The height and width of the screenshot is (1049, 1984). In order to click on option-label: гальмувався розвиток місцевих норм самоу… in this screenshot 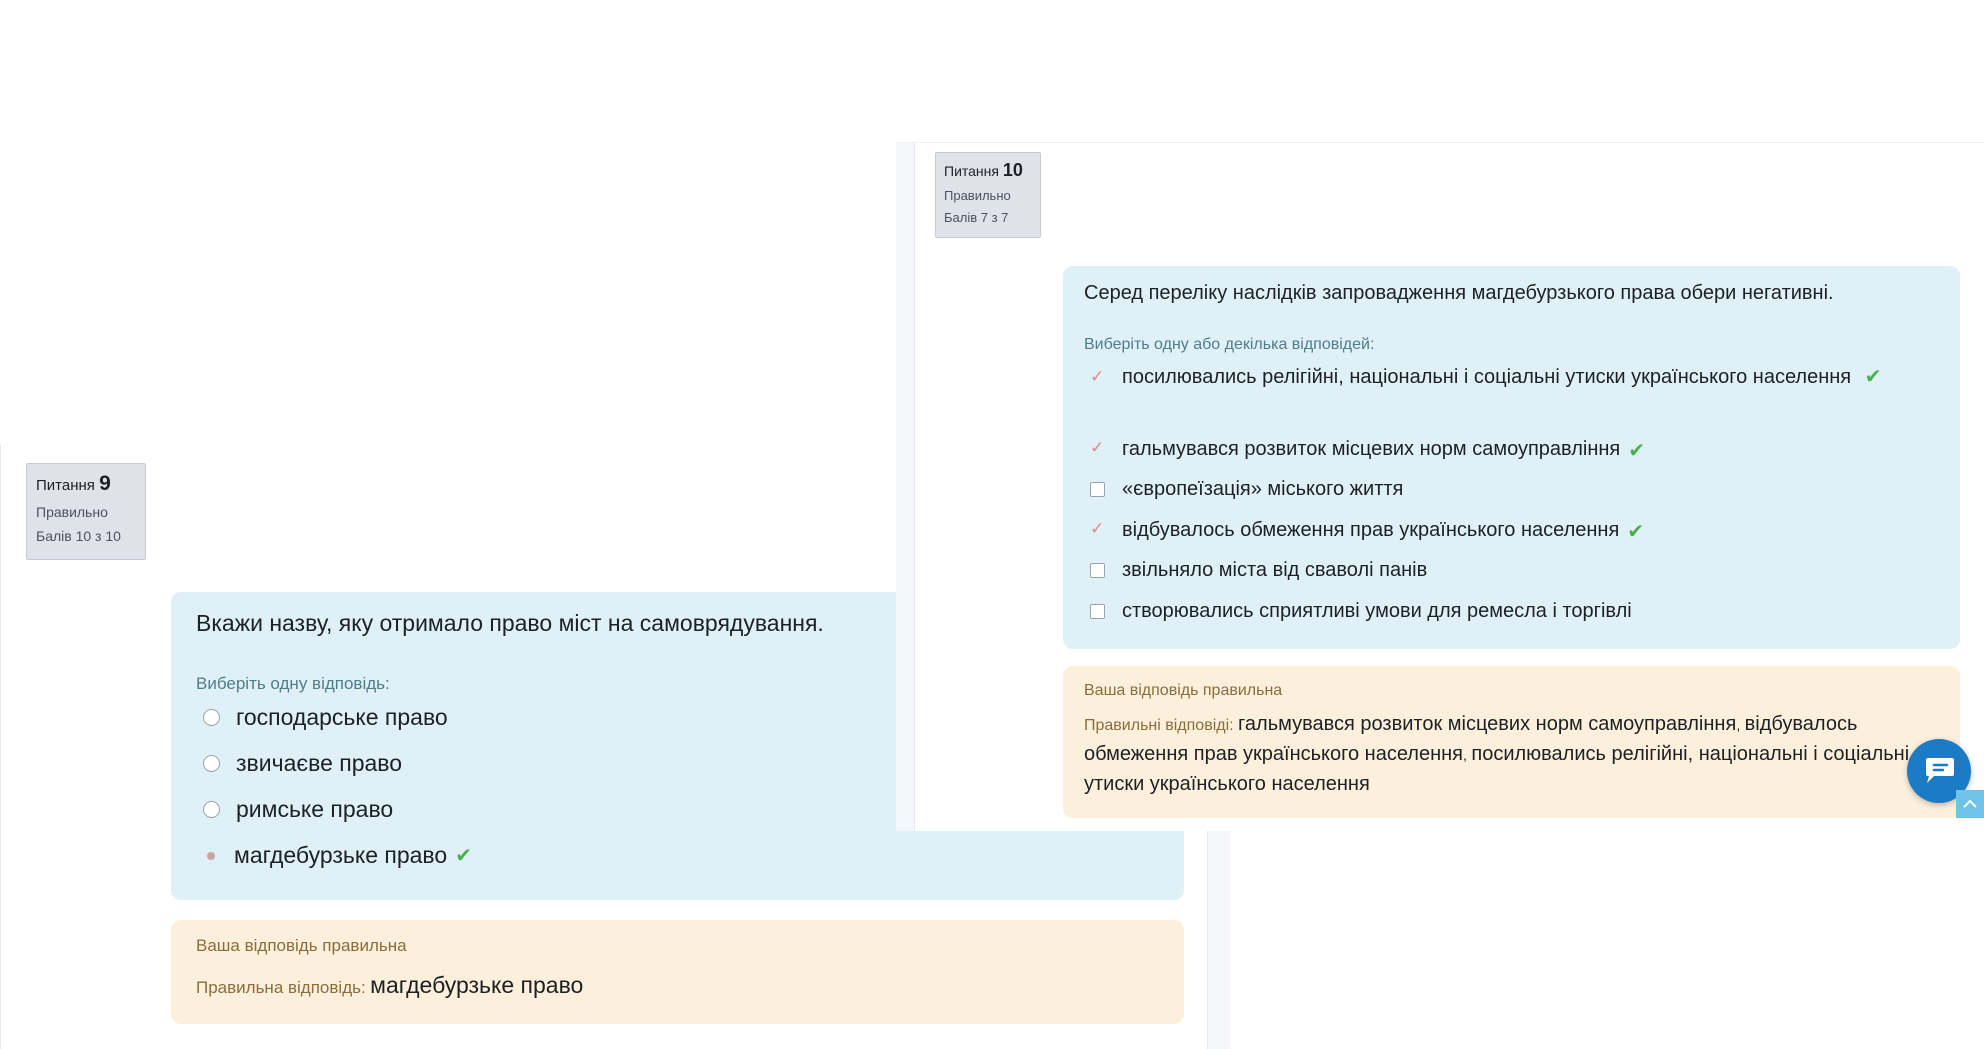, I will do `click(1371, 449)`.